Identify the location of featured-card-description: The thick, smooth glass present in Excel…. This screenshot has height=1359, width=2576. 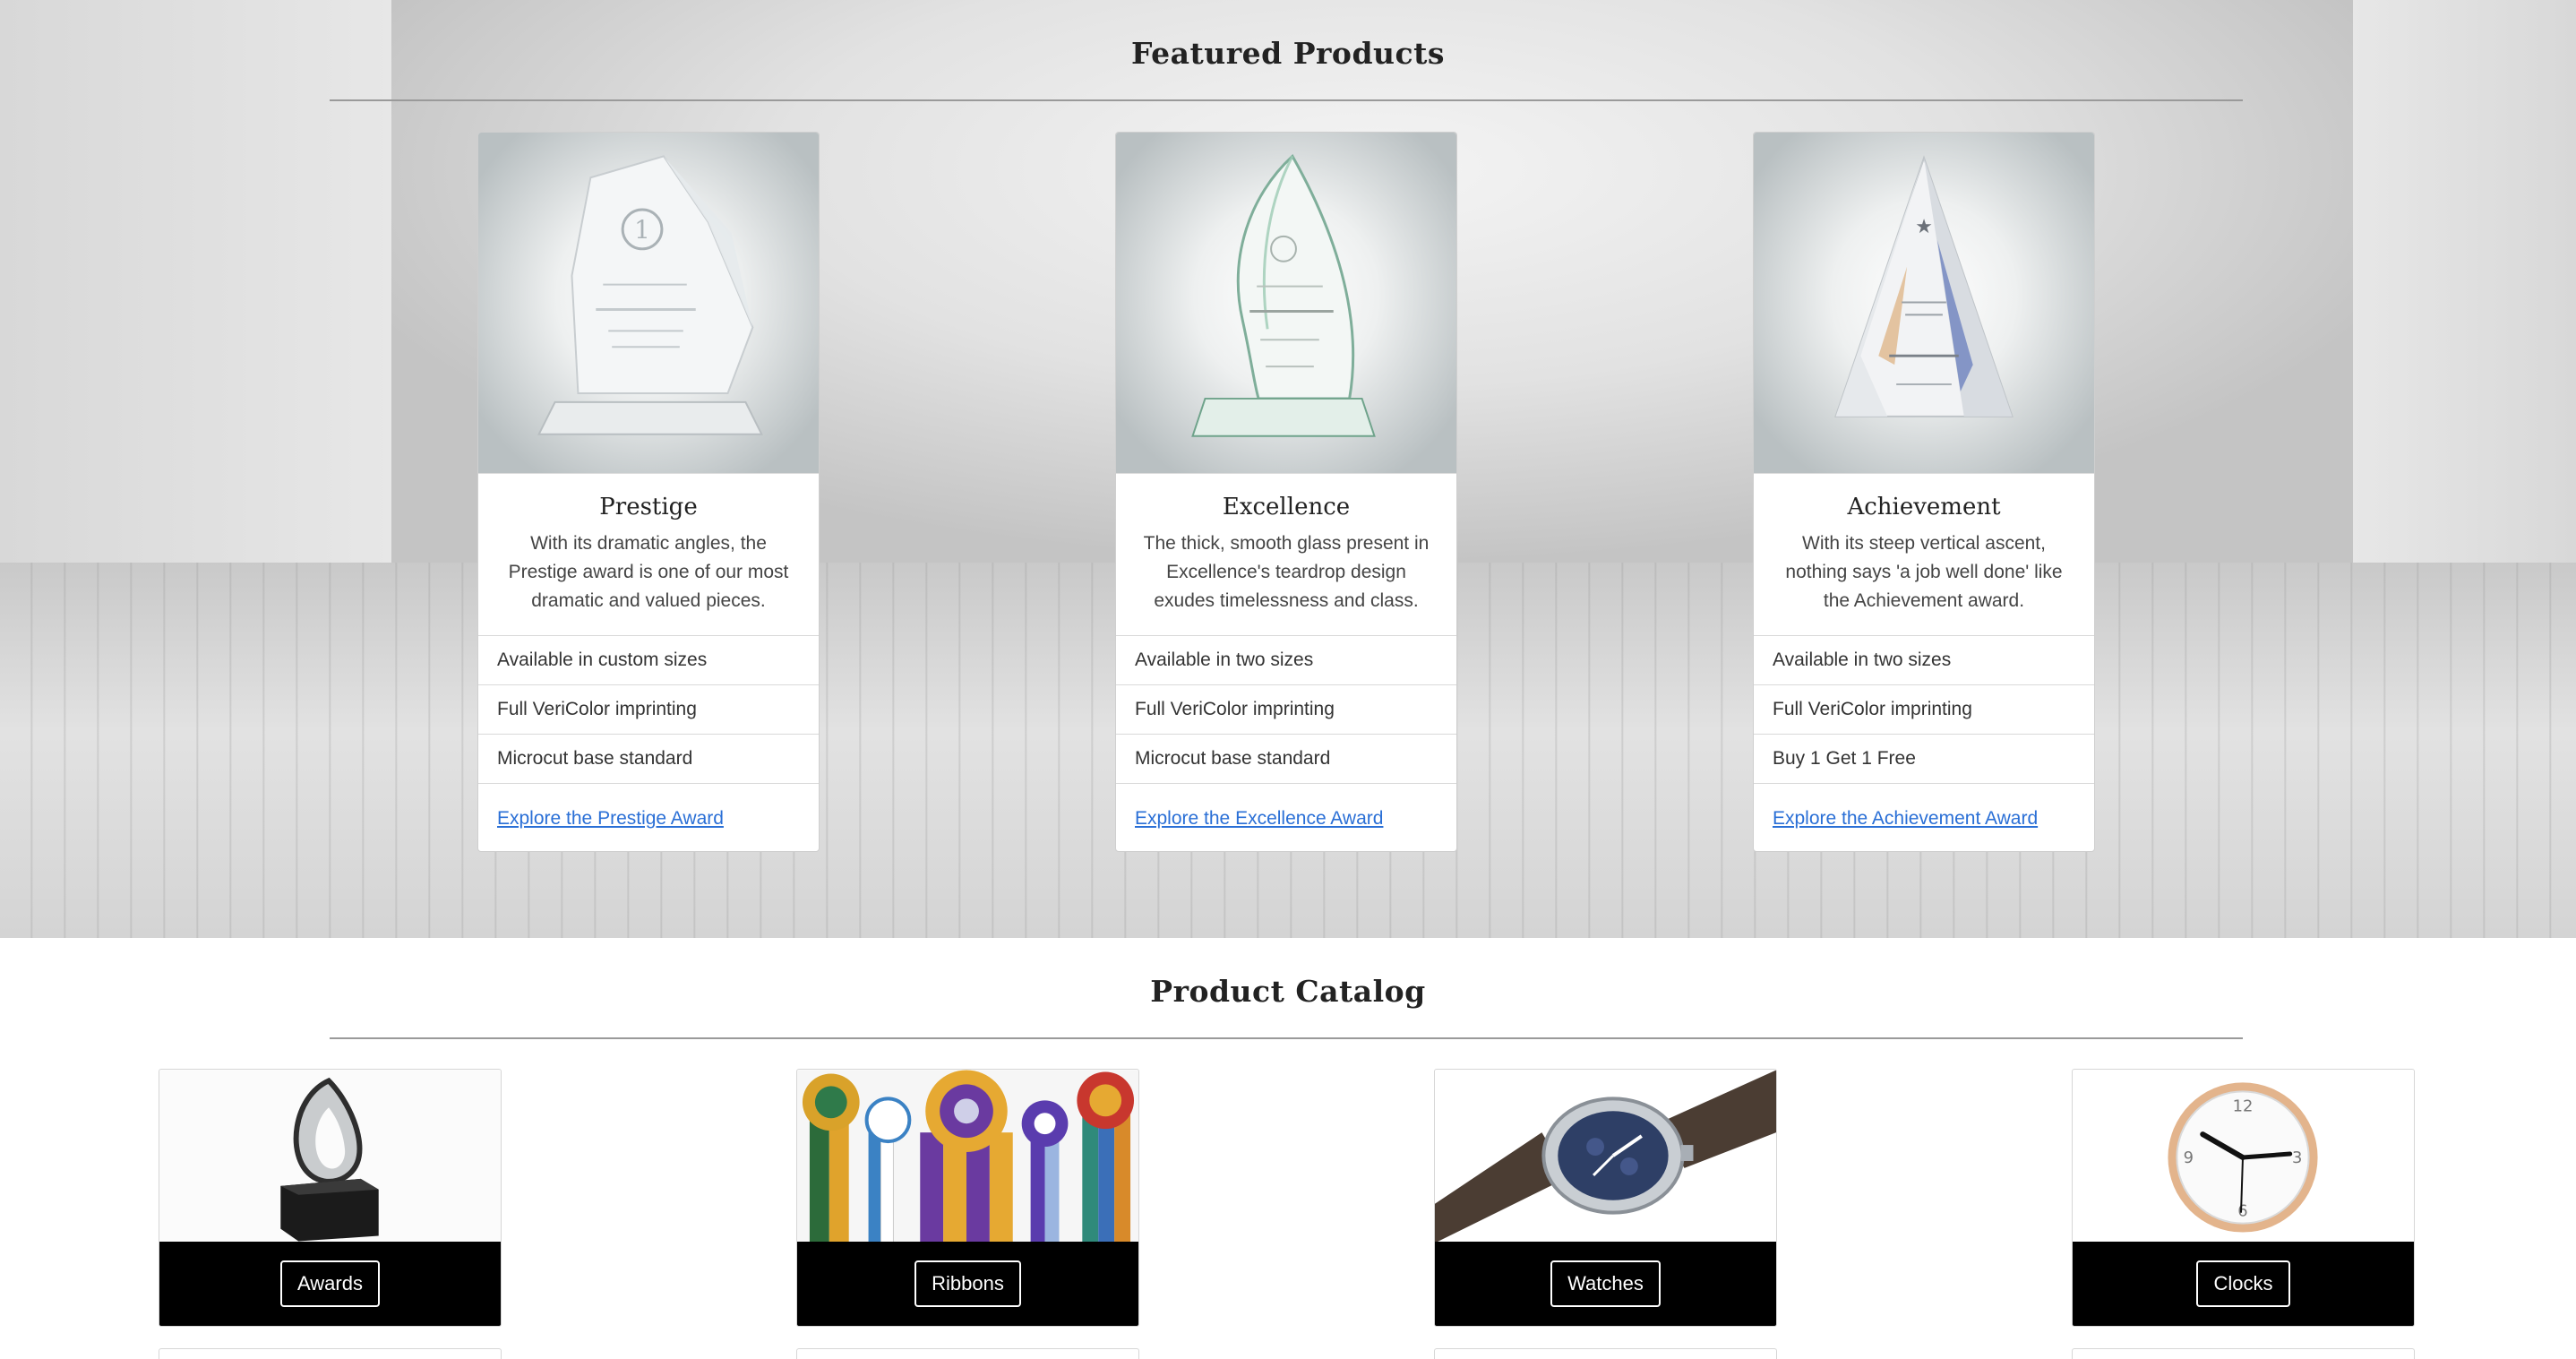
(1286, 572).